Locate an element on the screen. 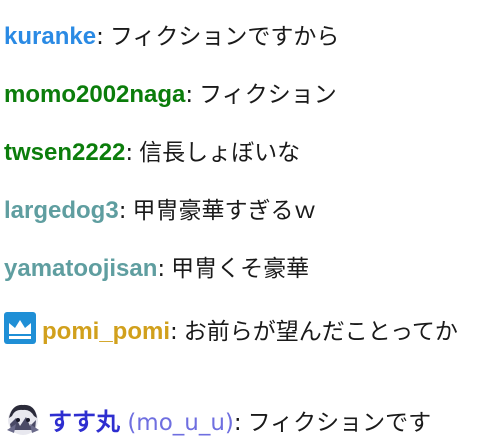 This screenshot has height=448, width=498. user-handle: (mo_u_u) is located at coordinates (180, 423).